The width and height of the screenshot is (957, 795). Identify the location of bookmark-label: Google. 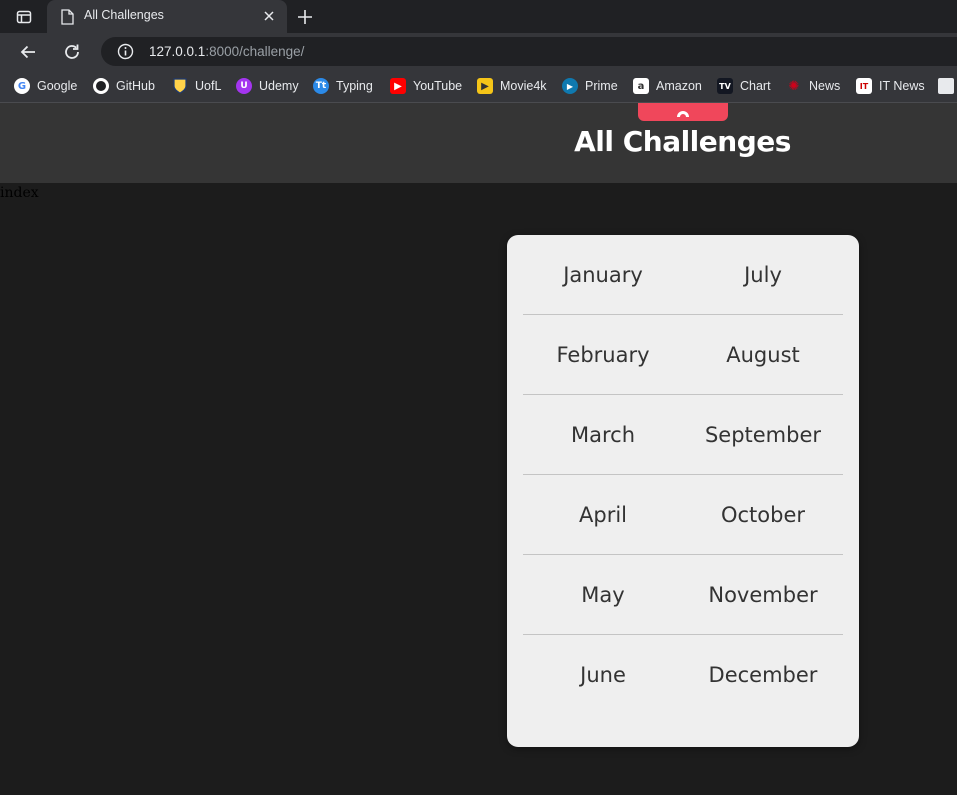
(57, 86).